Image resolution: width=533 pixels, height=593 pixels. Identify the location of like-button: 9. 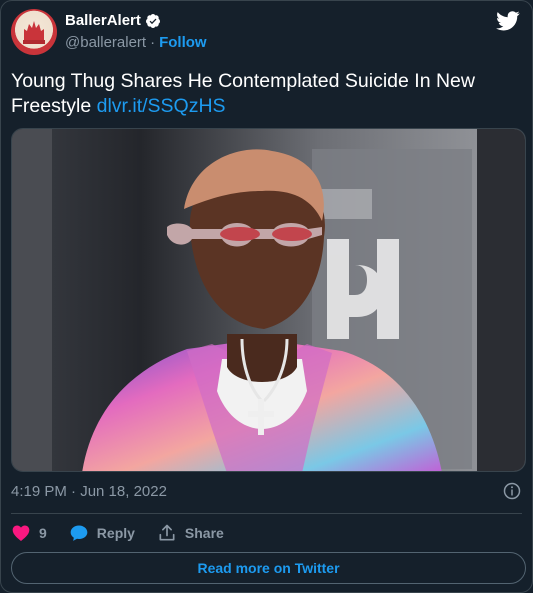
(29, 533).